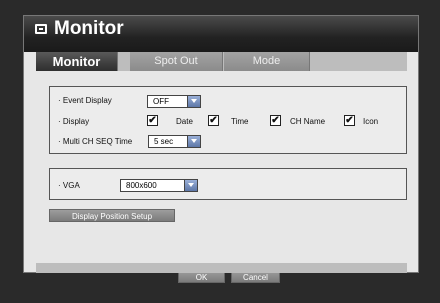 This screenshot has width=440, height=303. Describe the element at coordinates (240, 121) in the screenshot. I see `time-label: Time` at that location.